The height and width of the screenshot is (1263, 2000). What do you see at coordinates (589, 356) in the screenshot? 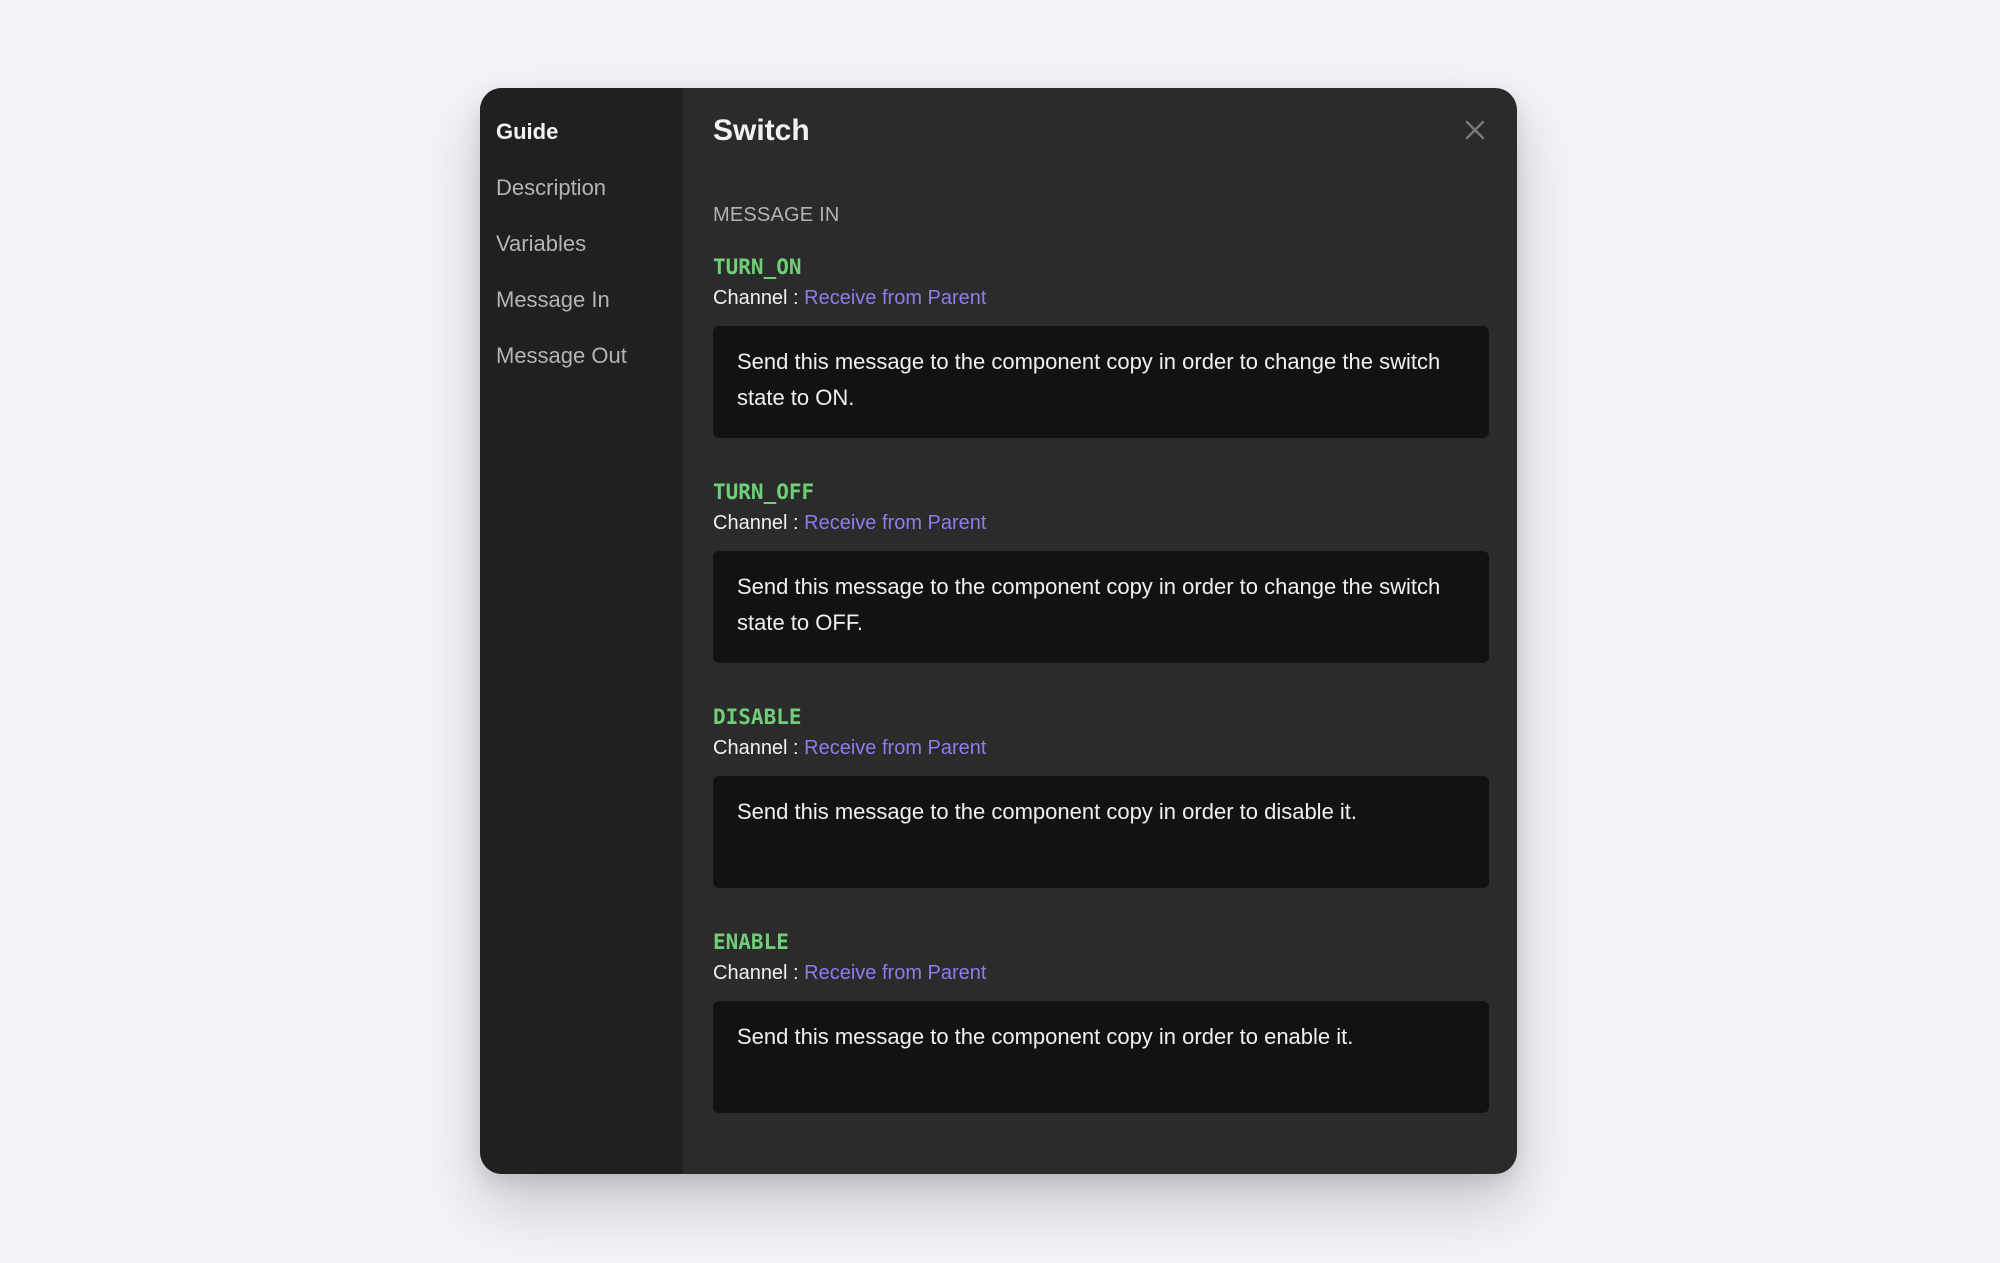
I see `sidebar-item-message-out: Message Out` at bounding box center [589, 356].